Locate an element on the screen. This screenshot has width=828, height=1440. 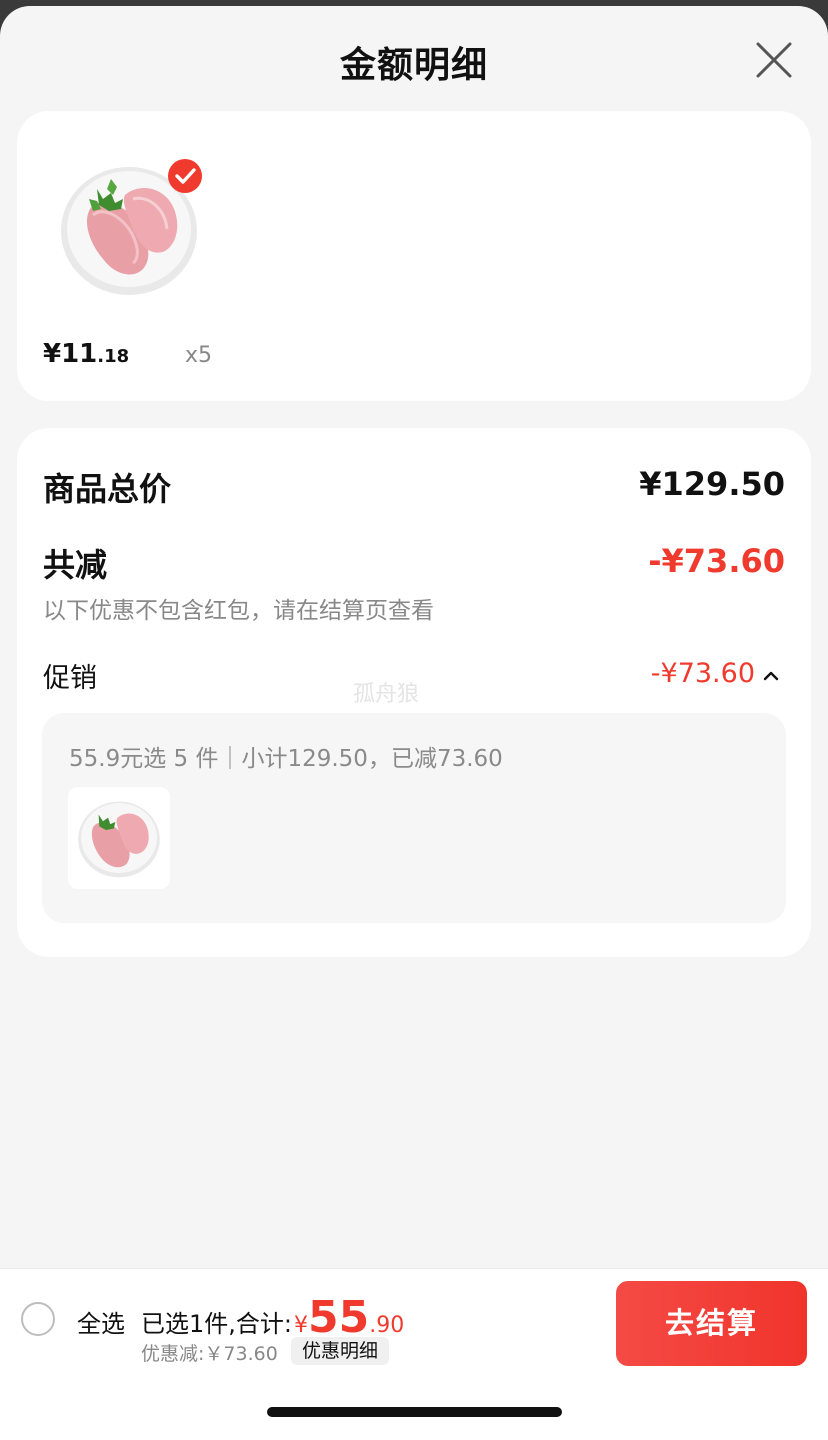
promotion-detail-box: 55.9元选 5 件｜小计129.50，已减73.60 is located at coordinates (414, 818).